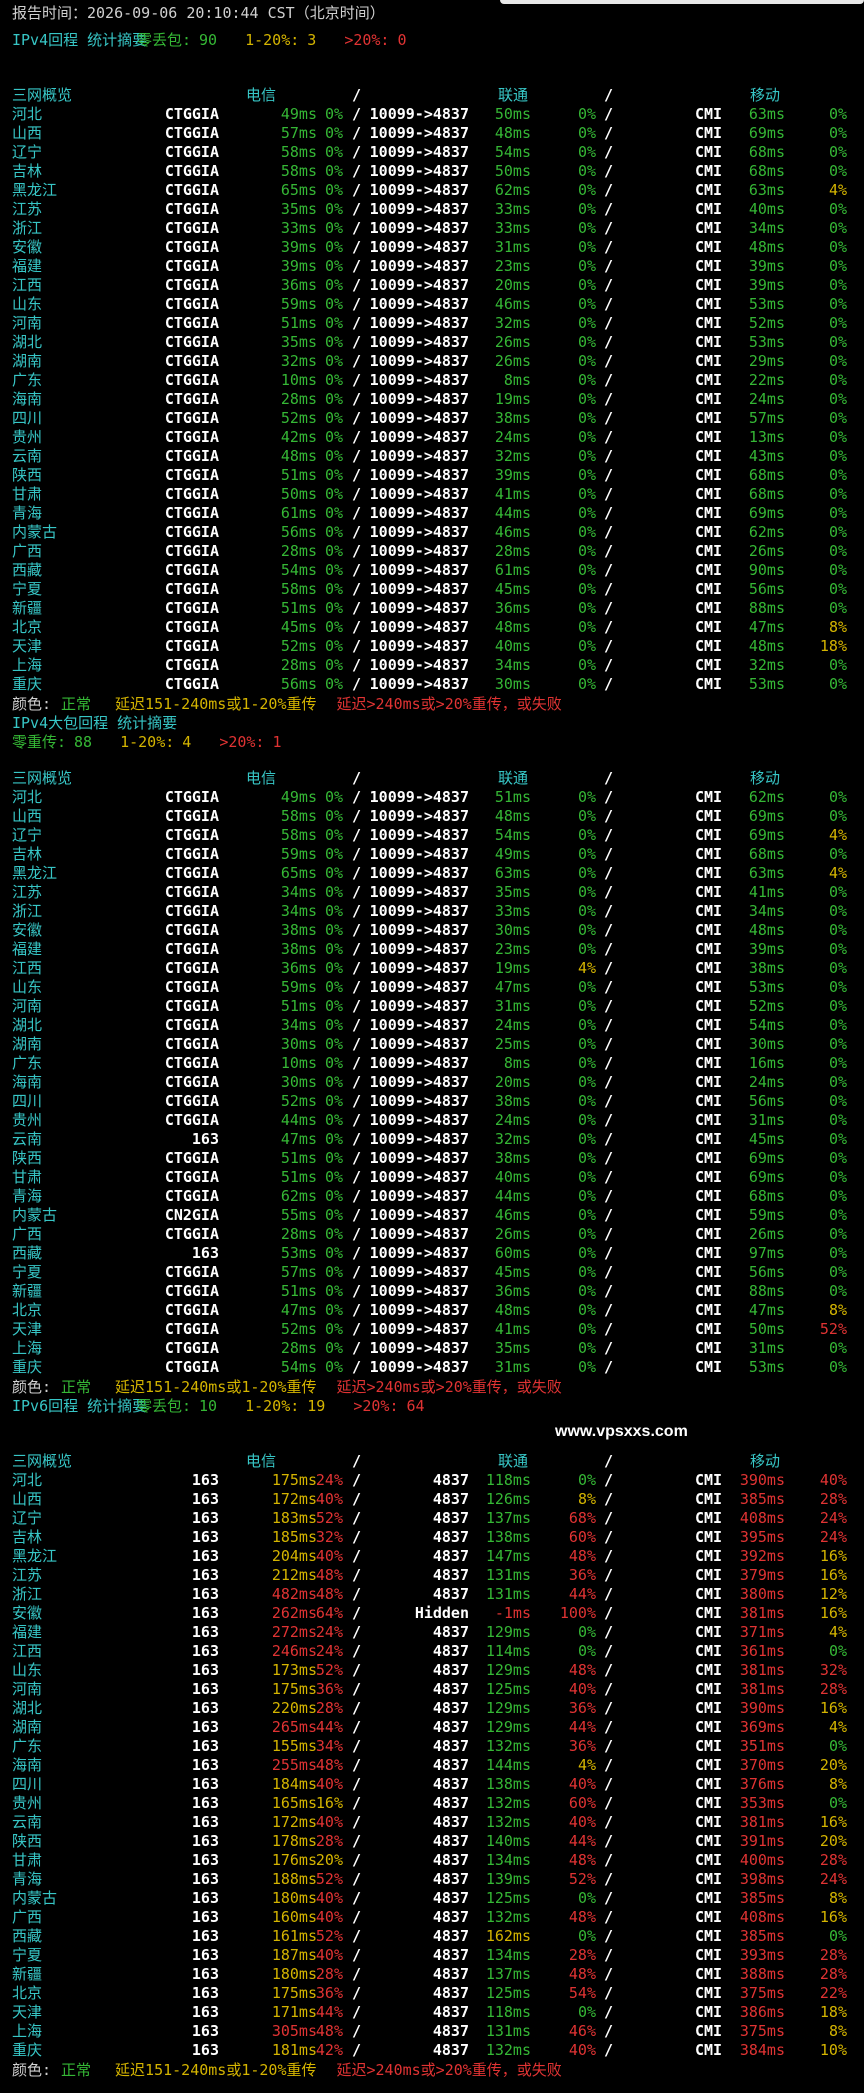 The height and width of the screenshot is (2093, 864). Describe the element at coordinates (27, 987) in the screenshot. I see `region-name: 山东` at that location.